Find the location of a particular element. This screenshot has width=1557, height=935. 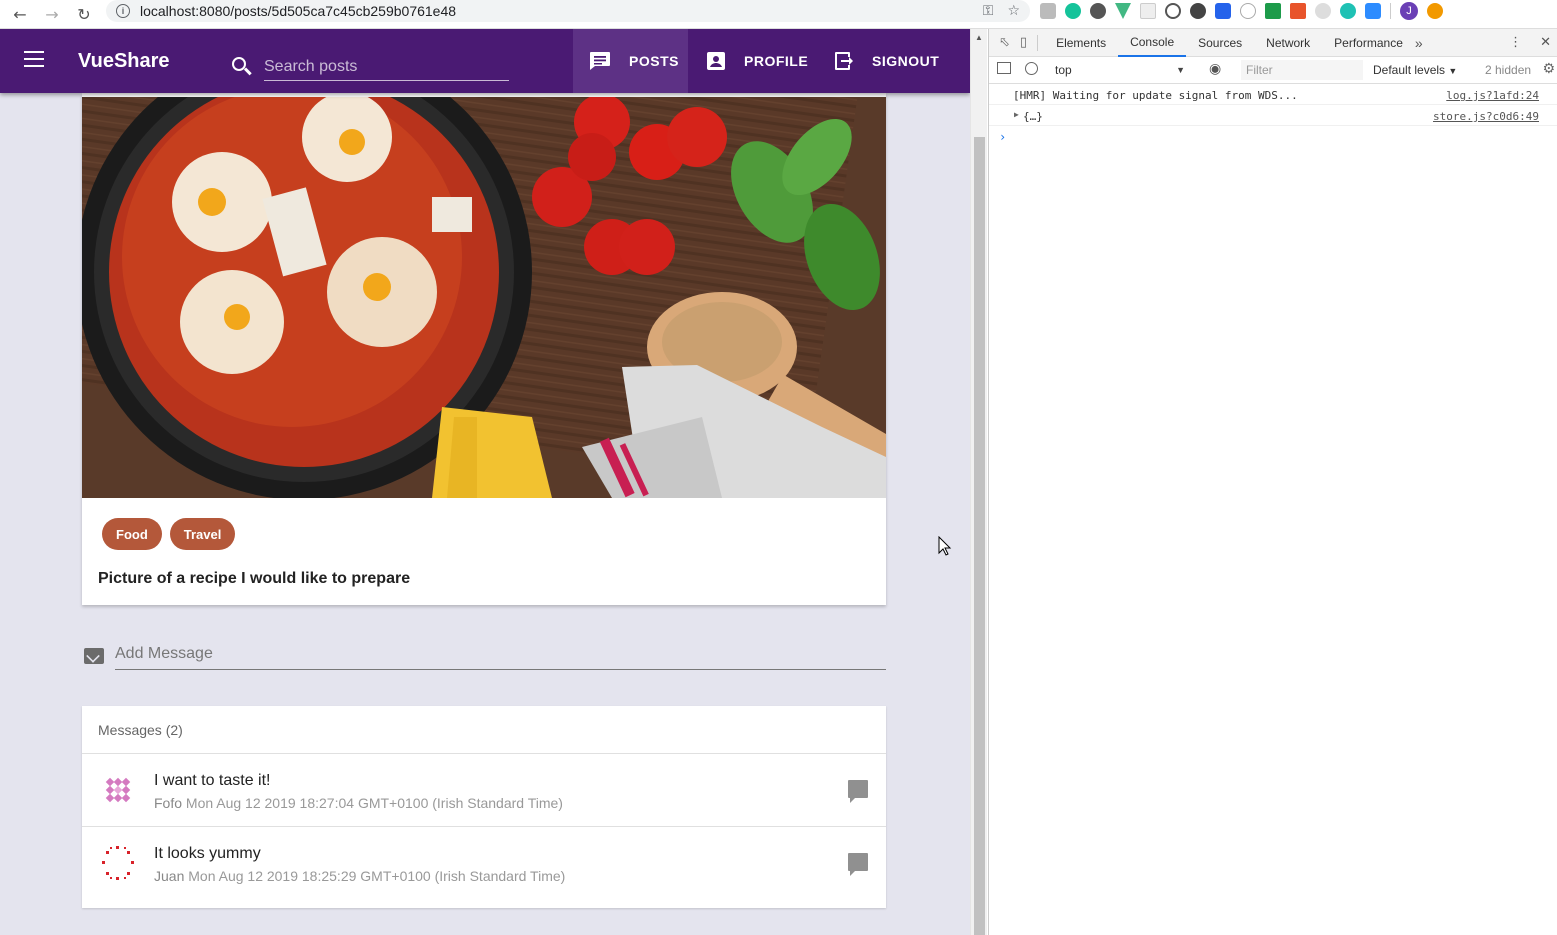

grammarly-icon is located at coordinates (1073, 11).